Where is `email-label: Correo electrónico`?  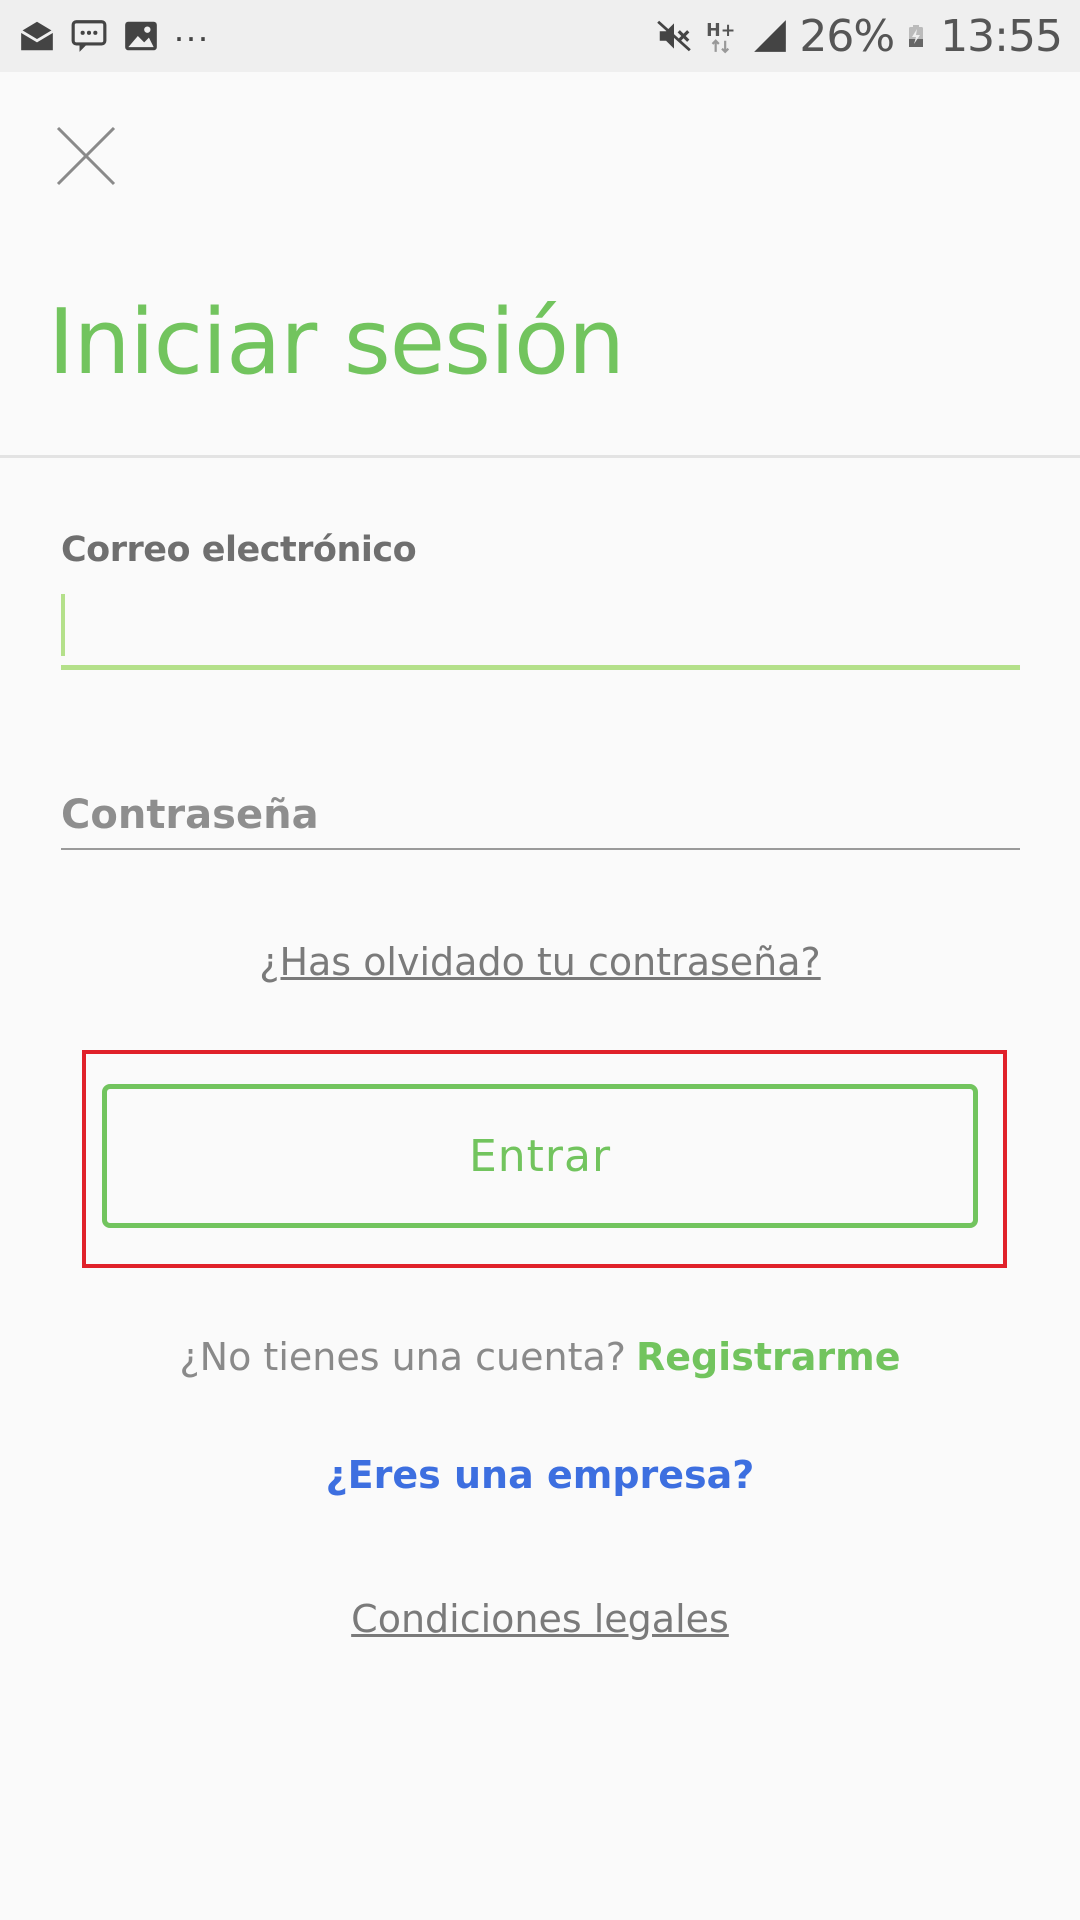
email-label: Correo electrónico is located at coordinates (239, 550).